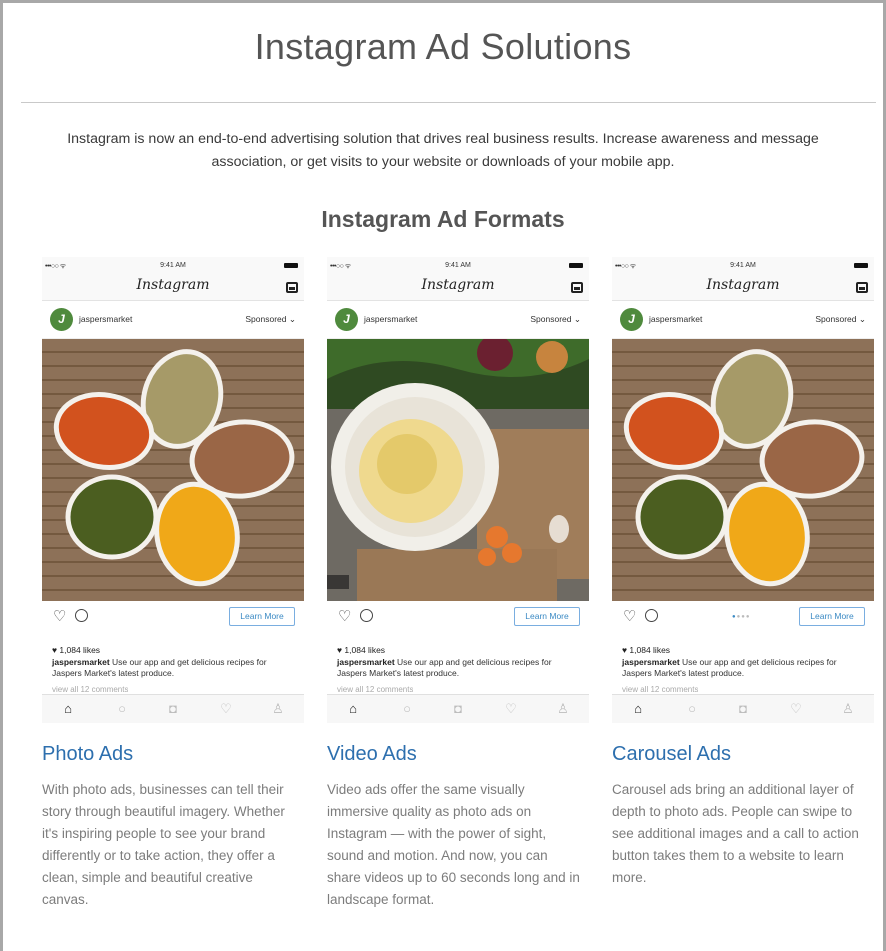 This screenshot has height=951, width=886. I want to click on carousel-ads-title: Carousel Ads, so click(743, 754).